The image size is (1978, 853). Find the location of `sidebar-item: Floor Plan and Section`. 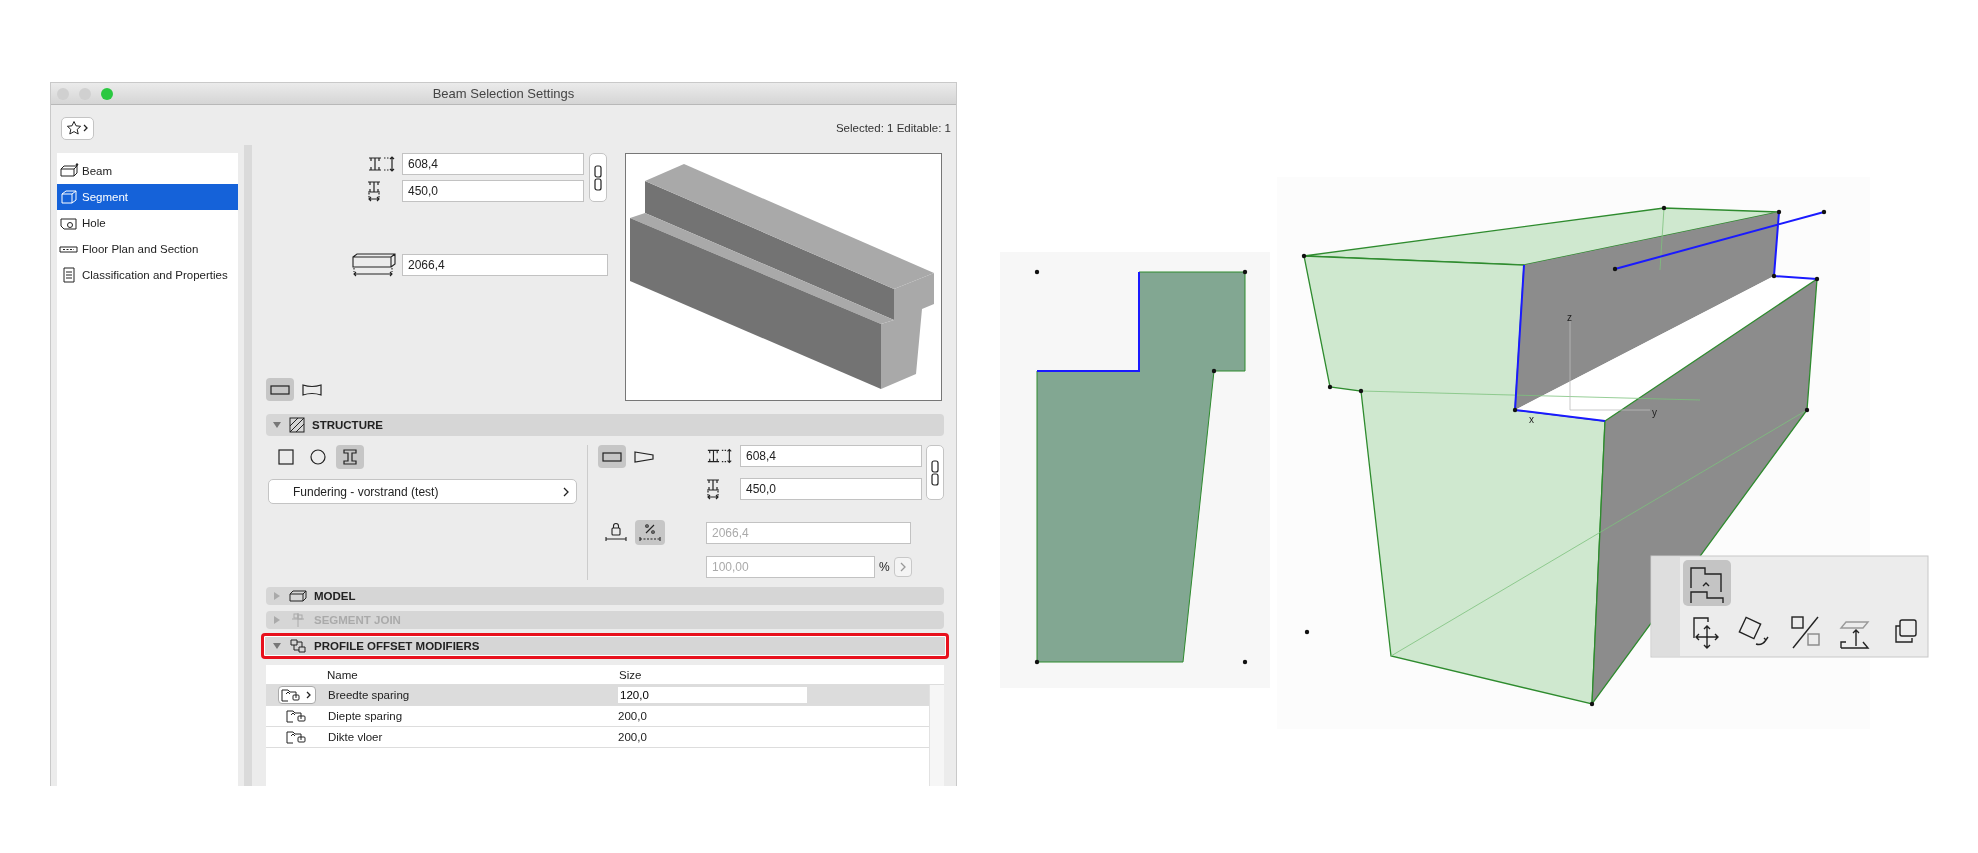

sidebar-item: Floor Plan and Section is located at coordinates (147, 249).